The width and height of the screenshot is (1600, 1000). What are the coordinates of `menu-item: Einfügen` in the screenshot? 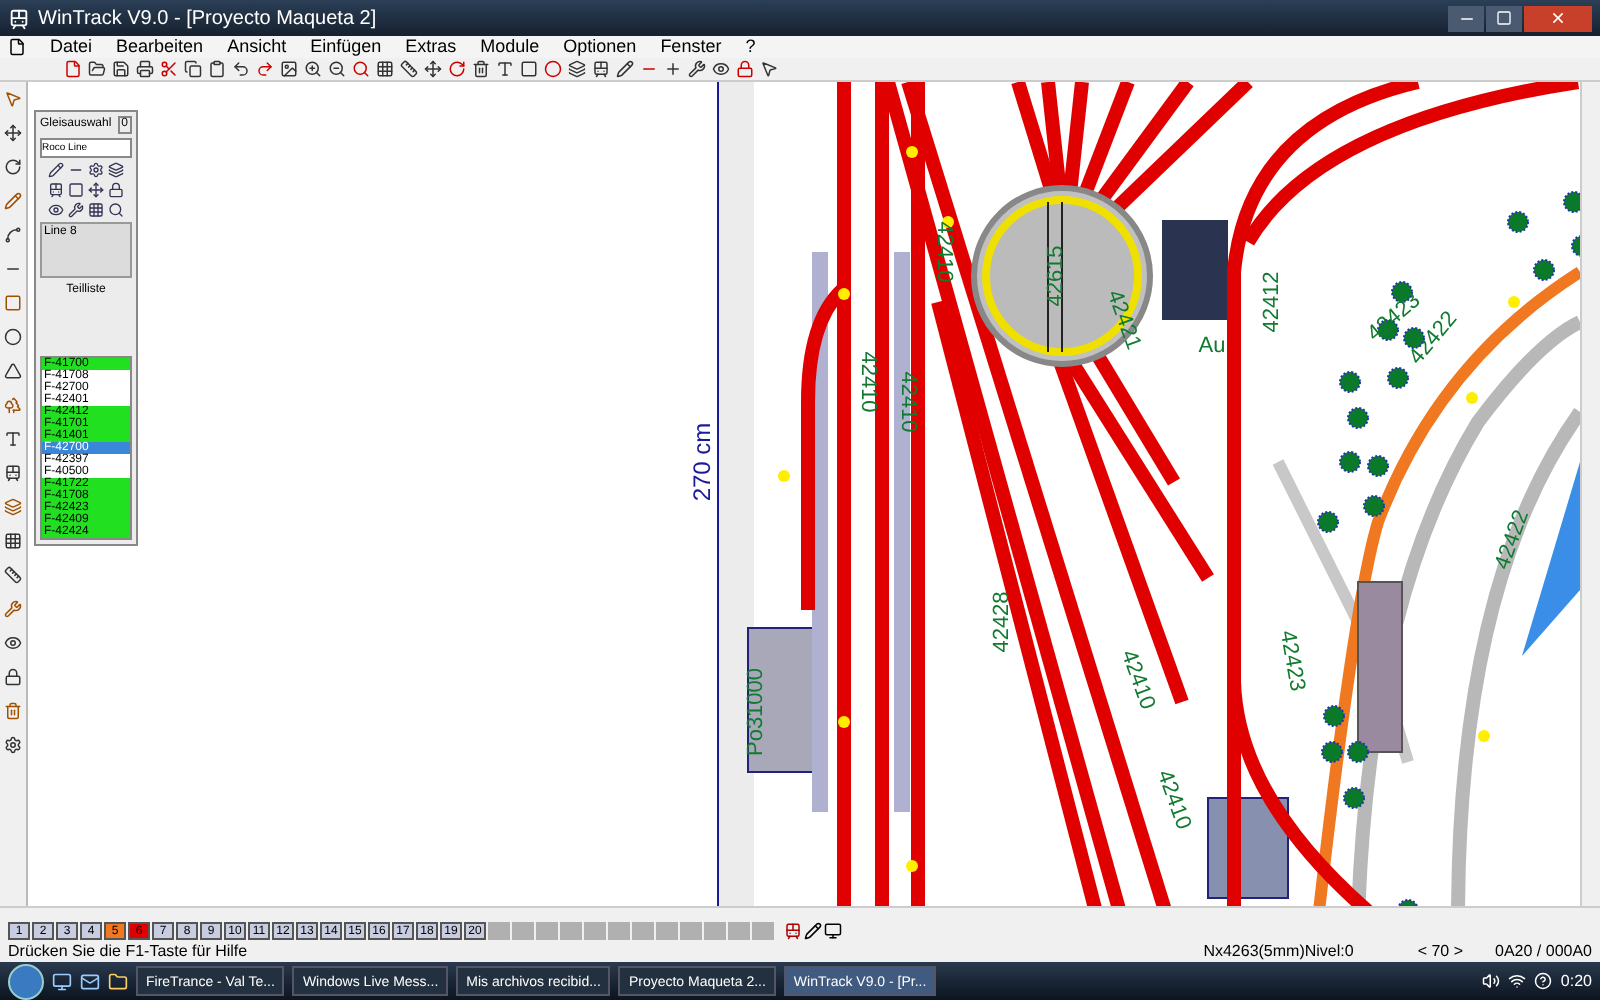 It's located at (346, 47).